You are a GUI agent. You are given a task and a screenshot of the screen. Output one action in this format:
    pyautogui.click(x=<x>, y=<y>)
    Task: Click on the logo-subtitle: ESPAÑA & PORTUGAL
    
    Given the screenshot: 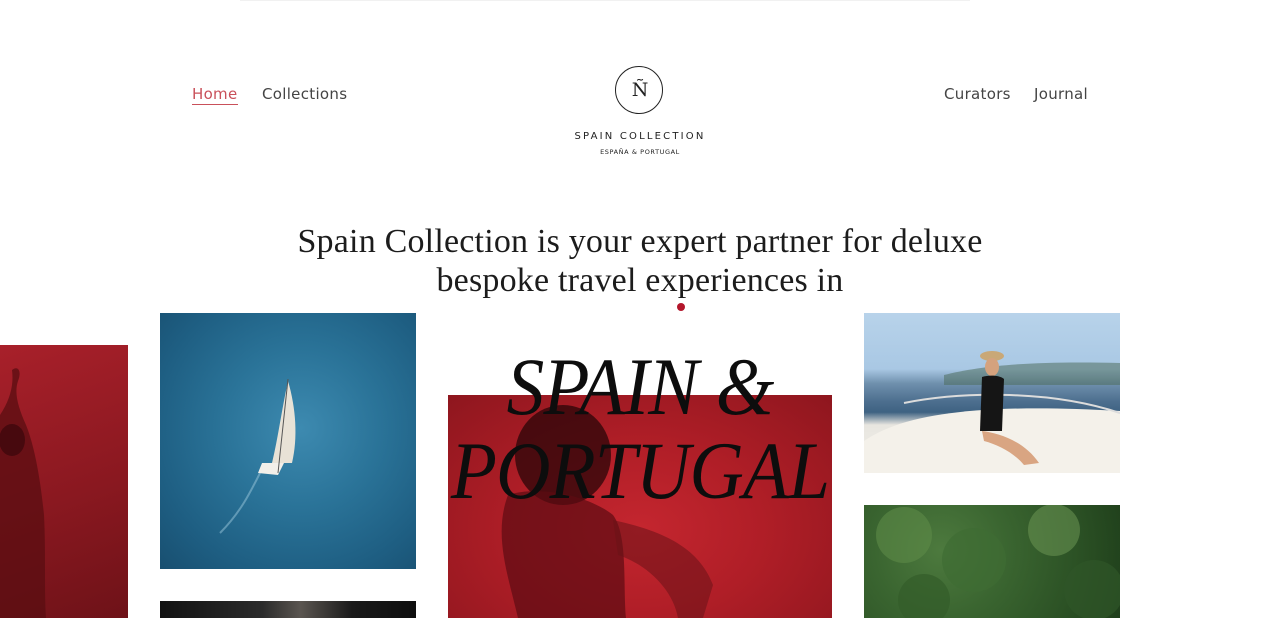 What is the action you would take?
    pyautogui.click(x=640, y=152)
    